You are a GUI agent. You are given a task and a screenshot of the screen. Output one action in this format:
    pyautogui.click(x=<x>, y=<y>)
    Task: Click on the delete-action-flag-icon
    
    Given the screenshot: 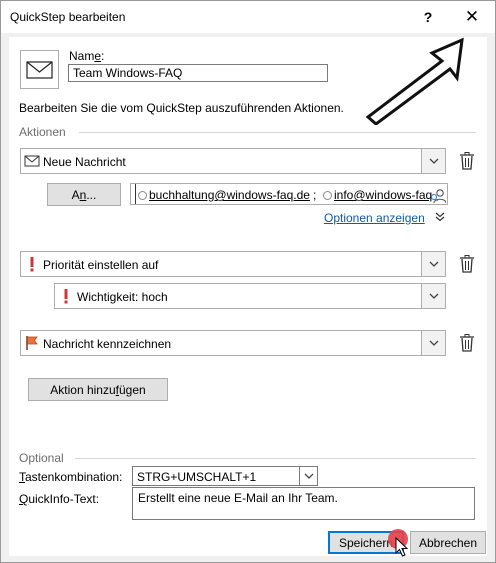 What is the action you would take?
    pyautogui.click(x=467, y=343)
    